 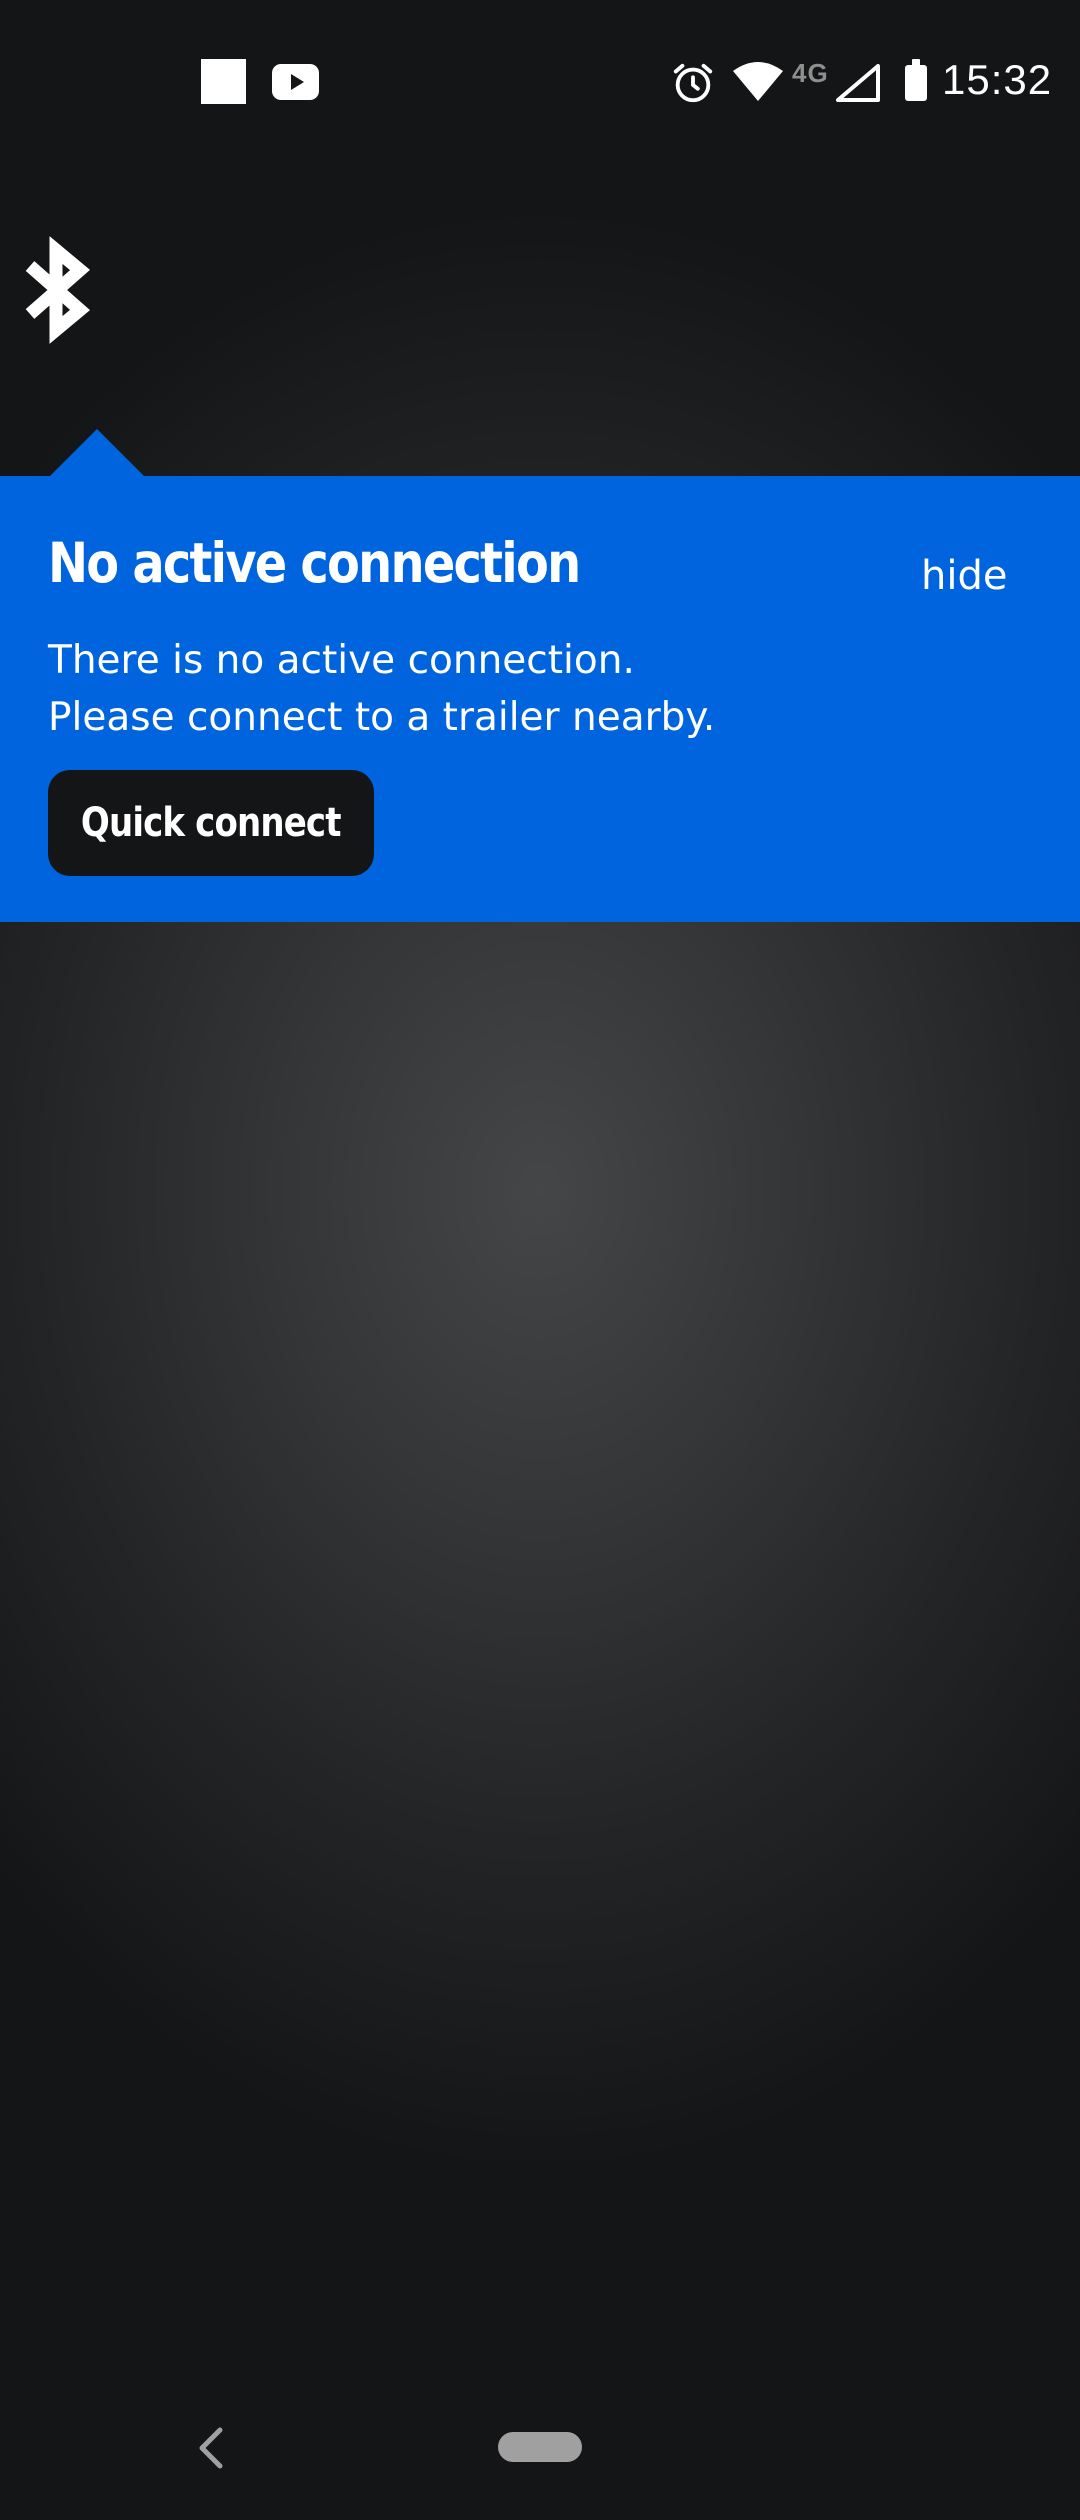 I want to click on popover-message-line: Please connect to a trailer nearby., so click(x=382, y=717).